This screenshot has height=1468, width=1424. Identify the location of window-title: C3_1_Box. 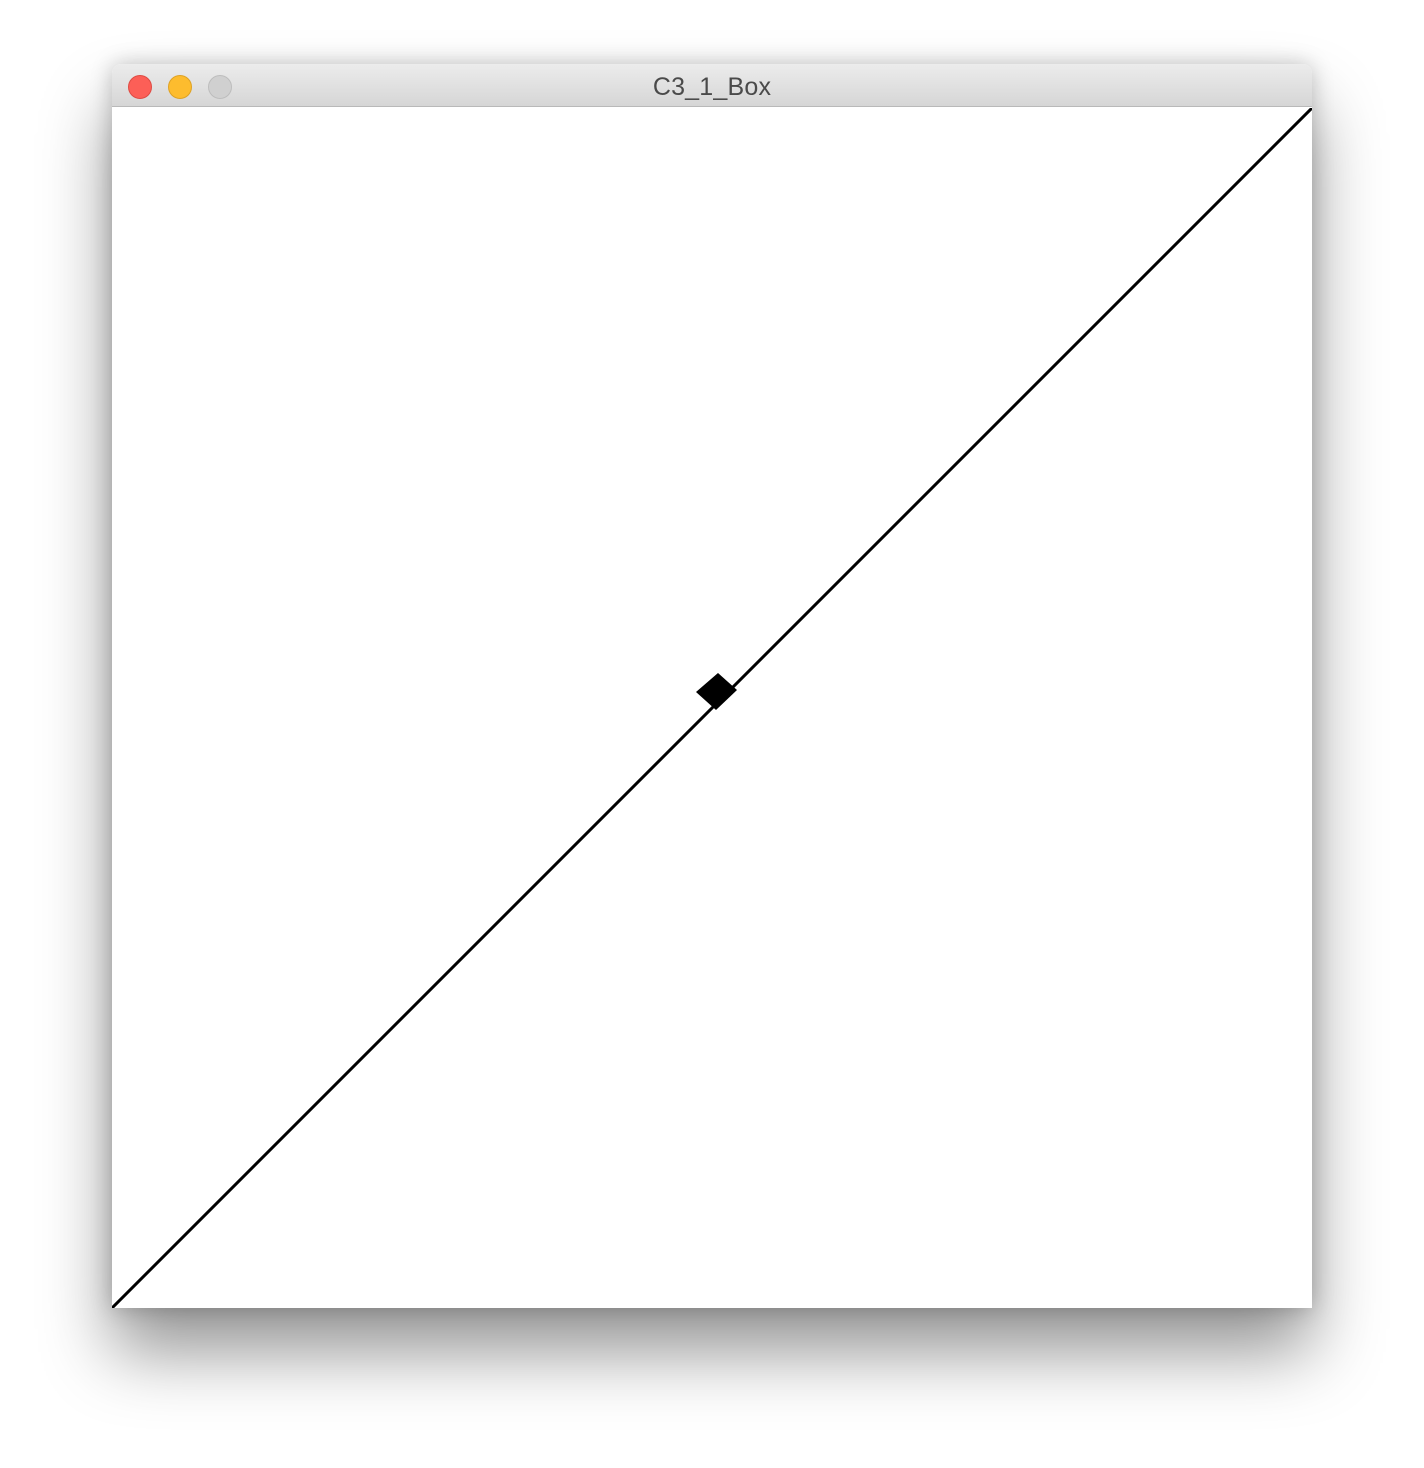
(712, 87).